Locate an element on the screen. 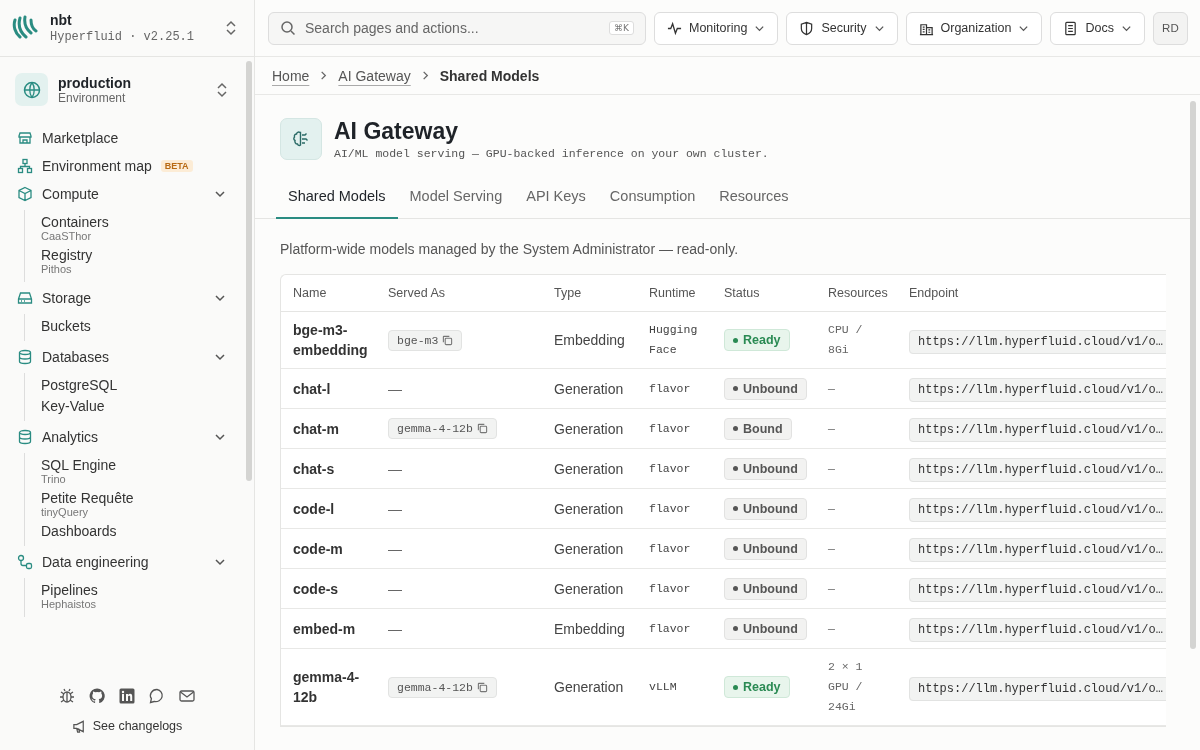 This screenshot has width=1200, height=750. alias-chip: bge-m3 is located at coordinates (425, 340).